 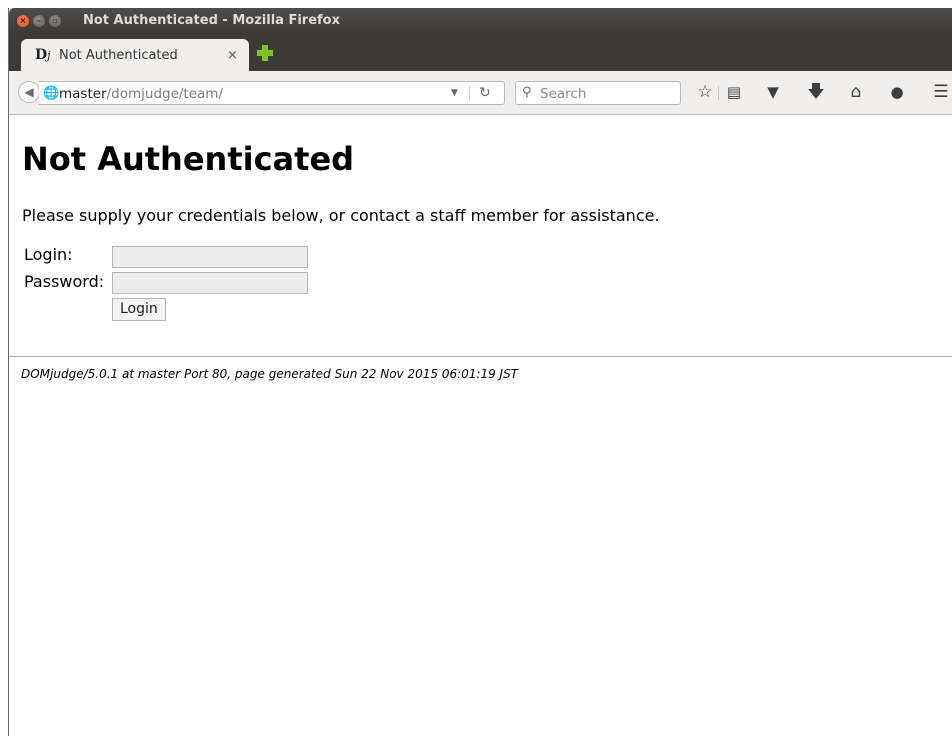 What do you see at coordinates (718, 93) in the screenshot?
I see `toolbar-separator` at bounding box center [718, 93].